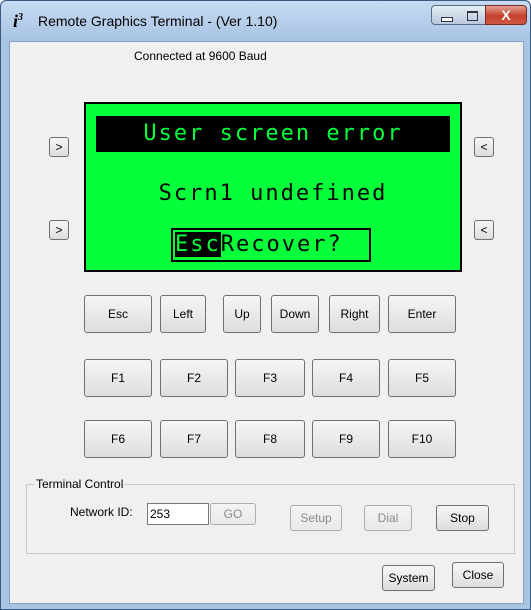 This screenshot has height=610, width=531. What do you see at coordinates (158, 21) in the screenshot?
I see `window-title: Remote Graphics Terminal - (Ver 1.10)` at bounding box center [158, 21].